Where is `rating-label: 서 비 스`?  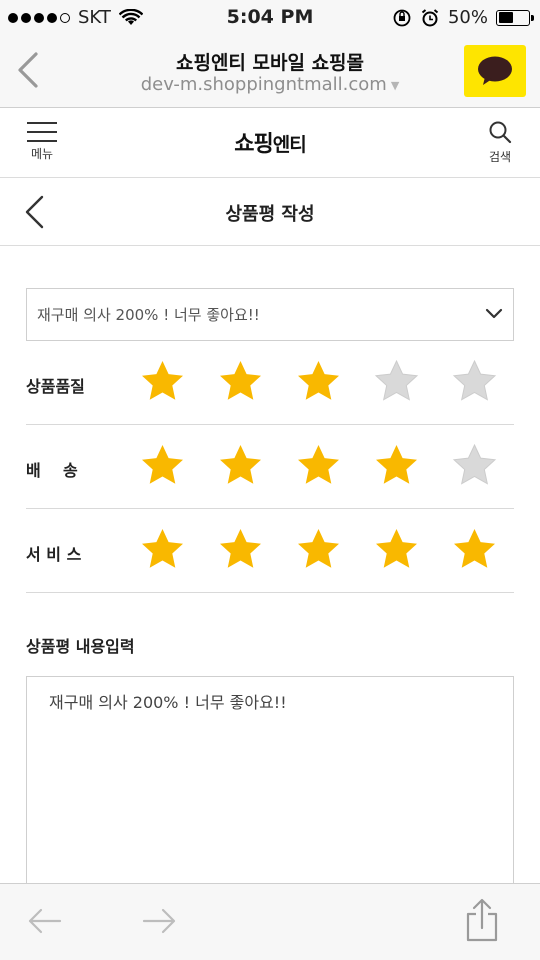 rating-label: 서 비 스 is located at coordinates (54, 554).